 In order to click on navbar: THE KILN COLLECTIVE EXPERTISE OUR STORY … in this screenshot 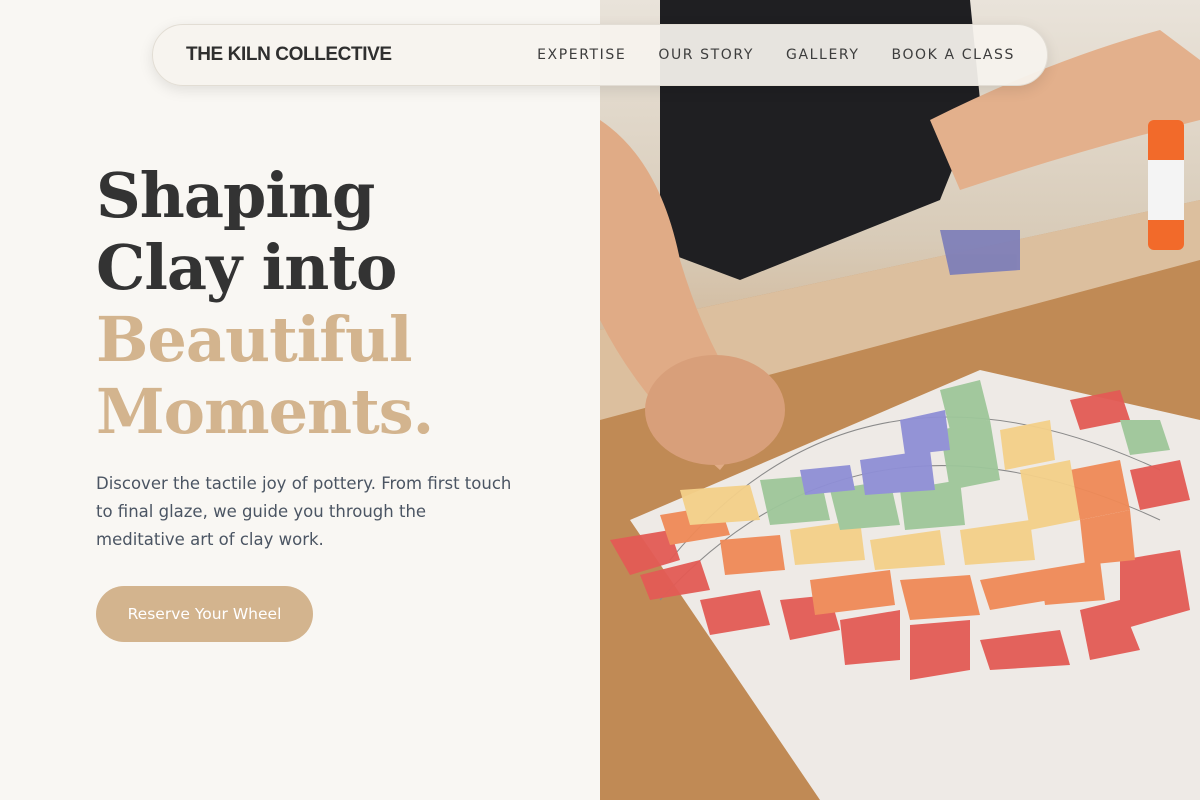, I will do `click(600, 55)`.